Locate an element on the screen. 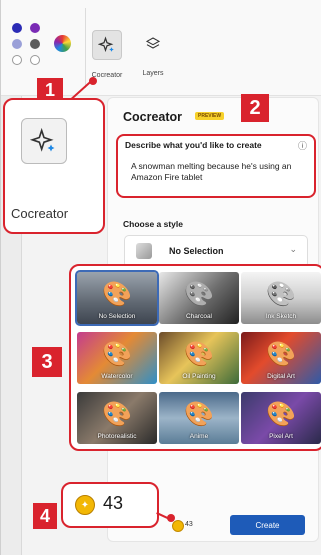 The height and width of the screenshot is (555, 321). callout-number-2: 2 is located at coordinates (255, 108).